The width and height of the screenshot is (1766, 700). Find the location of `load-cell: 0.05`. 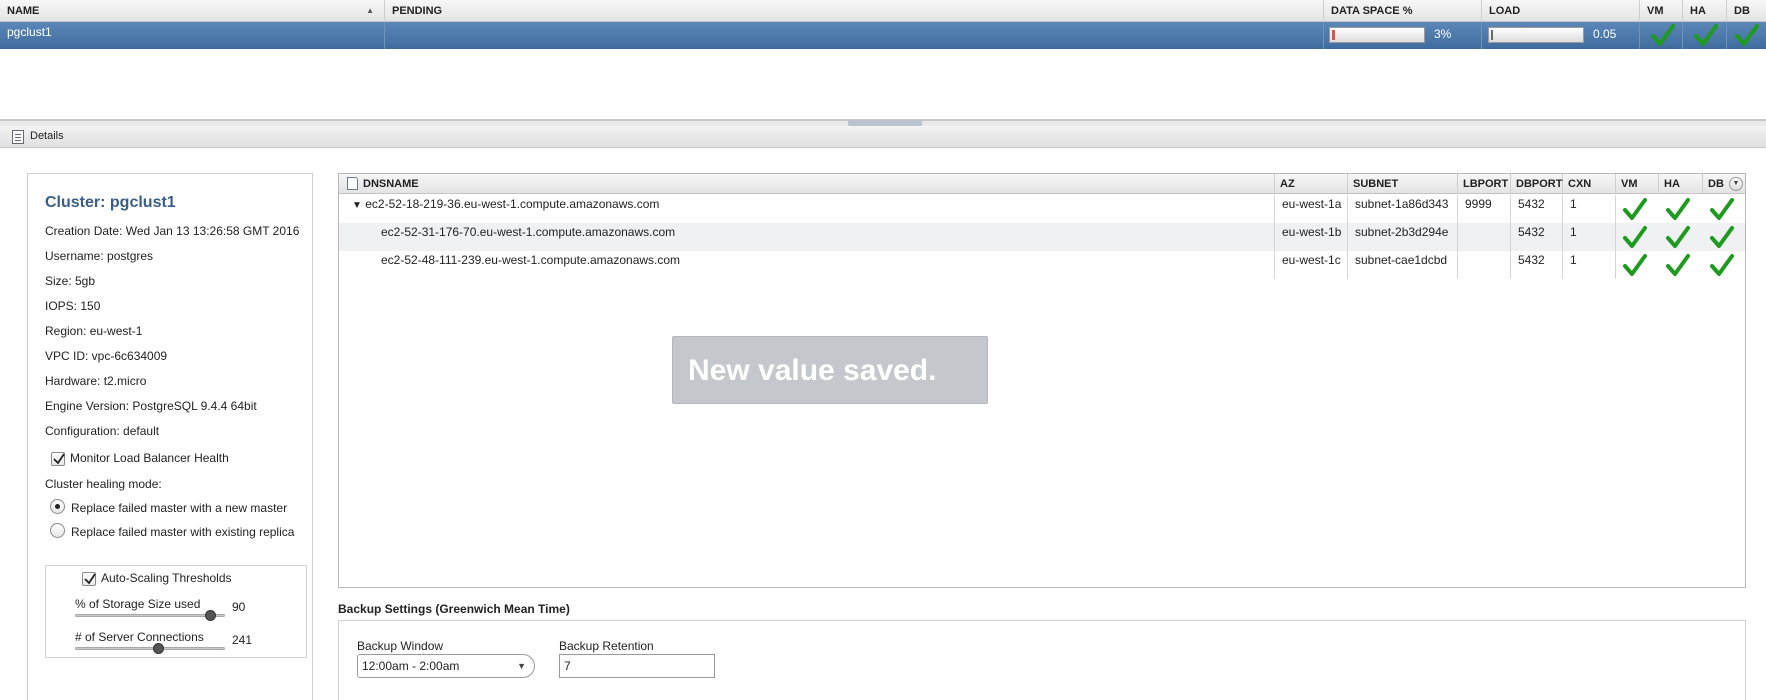

load-cell: 0.05 is located at coordinates (1561, 35).